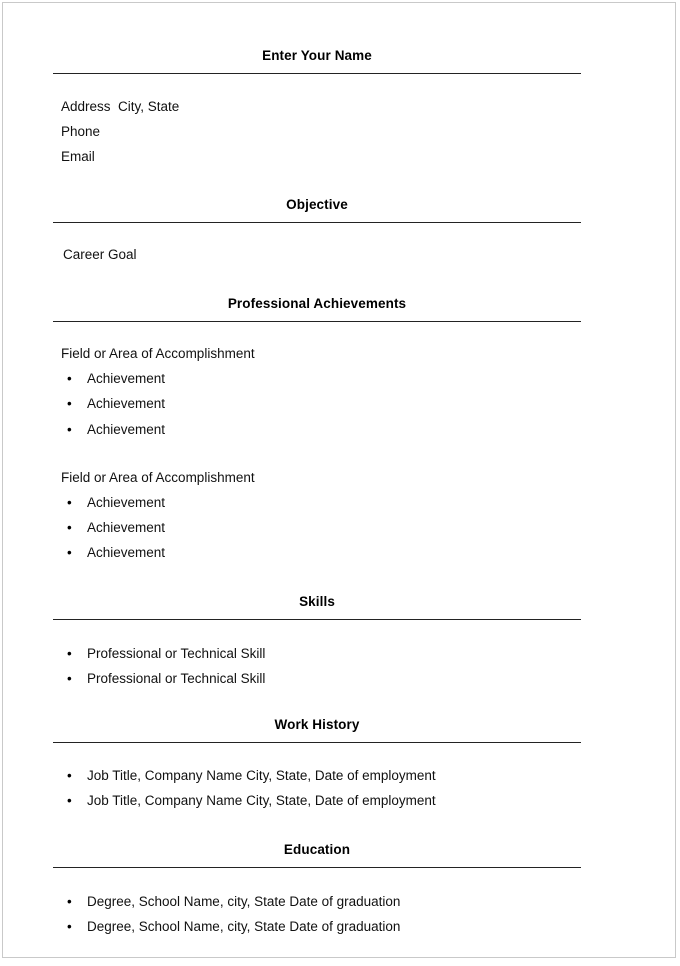  Describe the element at coordinates (80, 132) in the screenshot. I see `contact-phone-line: Phone` at that location.